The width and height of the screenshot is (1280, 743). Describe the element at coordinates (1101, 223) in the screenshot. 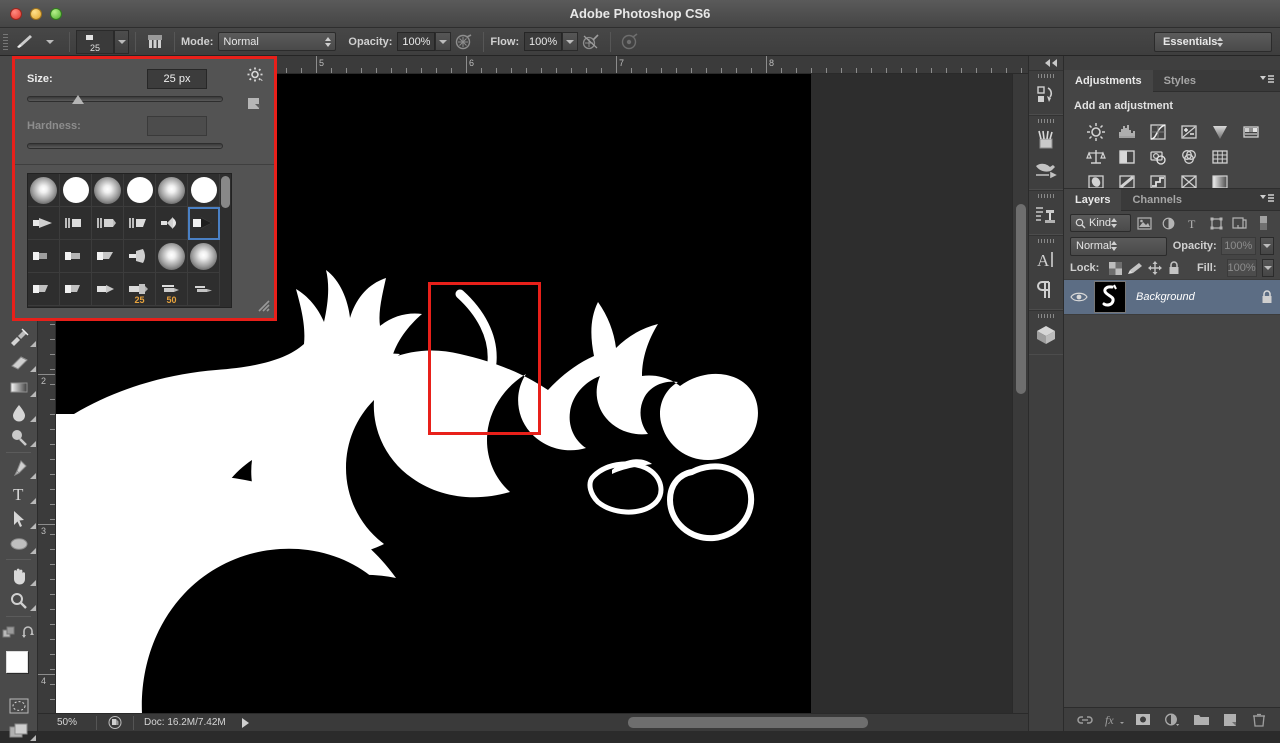

I see `filter-kind-select: Kind` at that location.